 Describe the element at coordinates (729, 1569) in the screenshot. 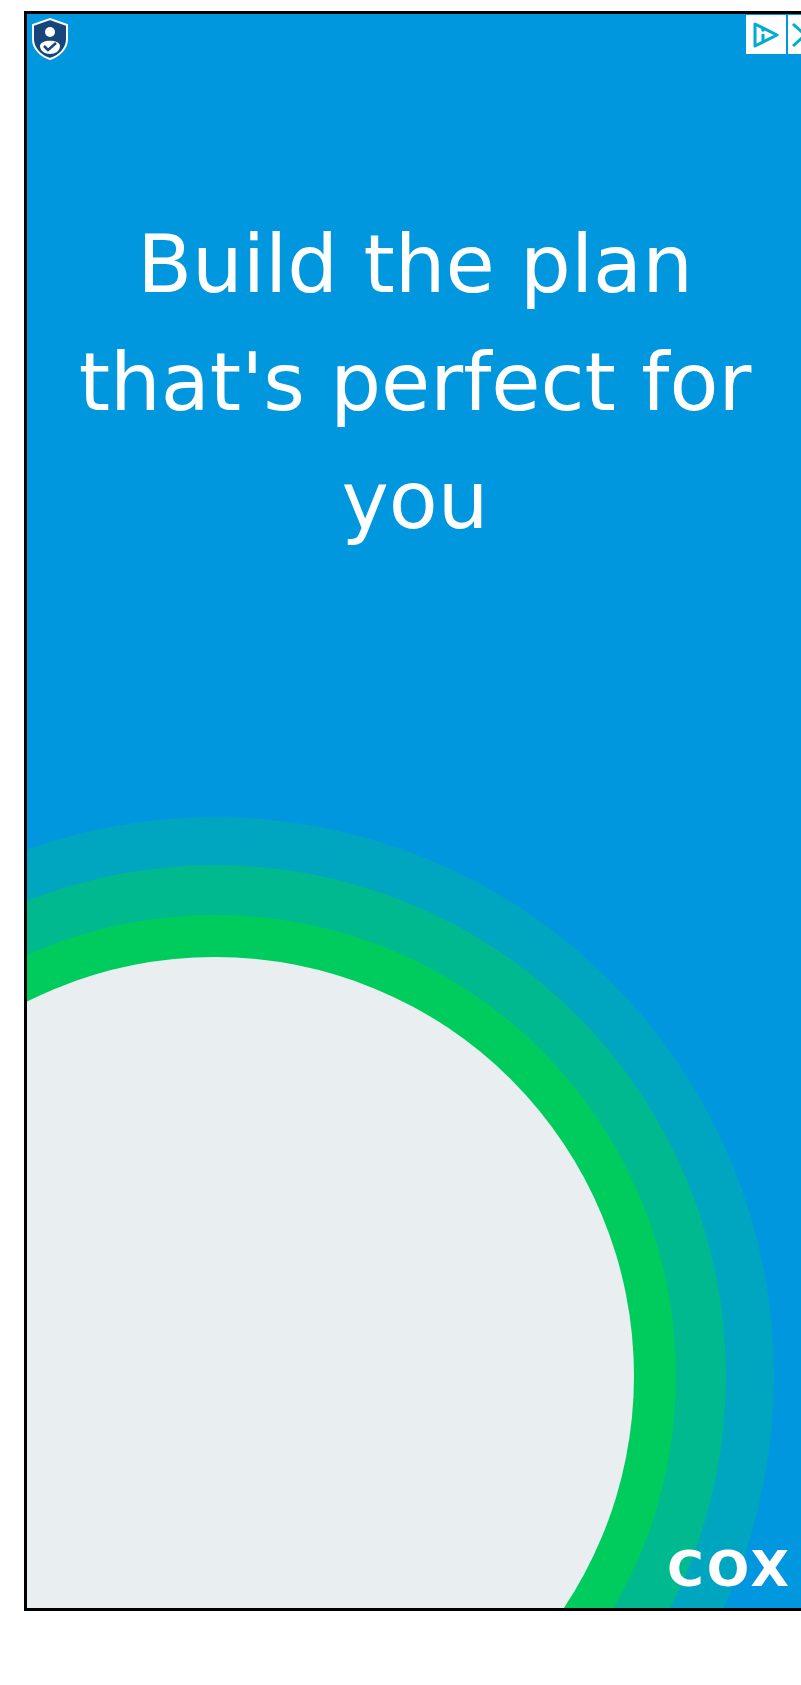

I see `brand-logo: COX` at that location.